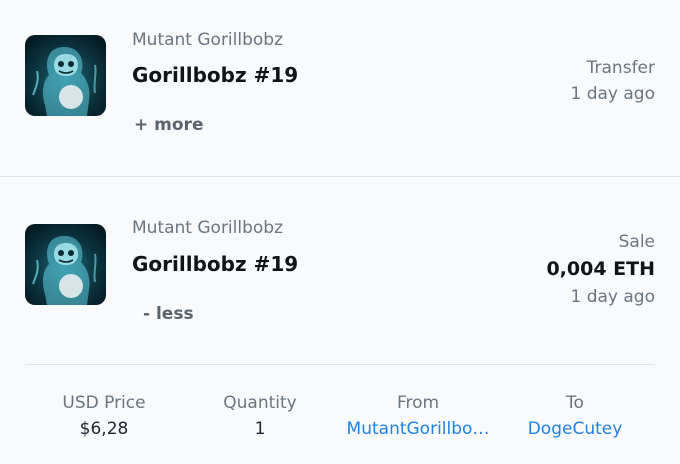  Describe the element at coordinates (260, 429) in the screenshot. I see `quantity-value: 1` at that location.